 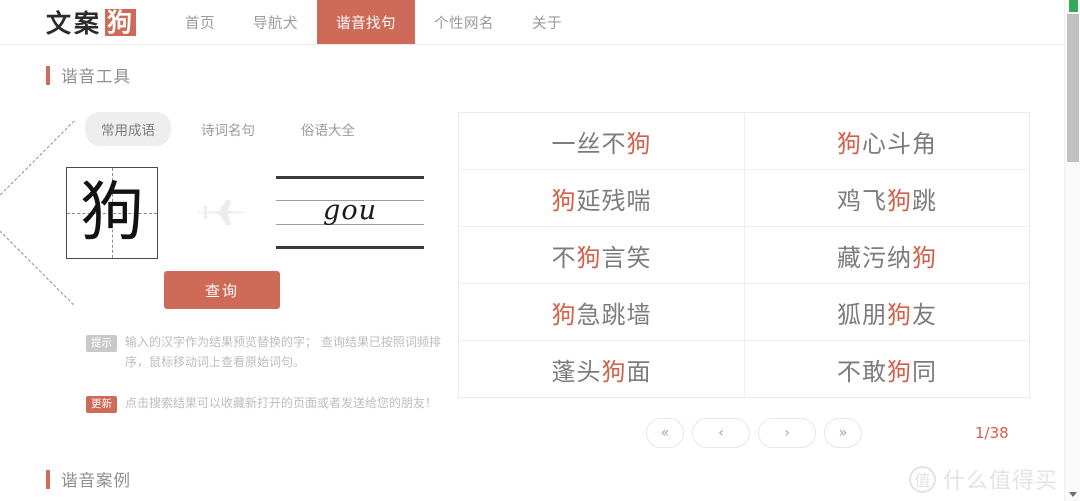 I want to click on tab-proverbs: 俗语大全, so click(x=328, y=129).